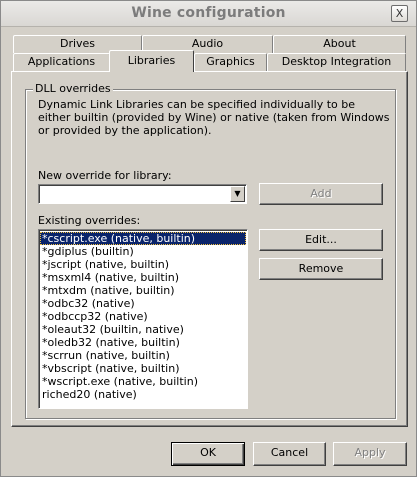 The image size is (417, 477). I want to click on tab-applications: Applications, so click(61, 62).